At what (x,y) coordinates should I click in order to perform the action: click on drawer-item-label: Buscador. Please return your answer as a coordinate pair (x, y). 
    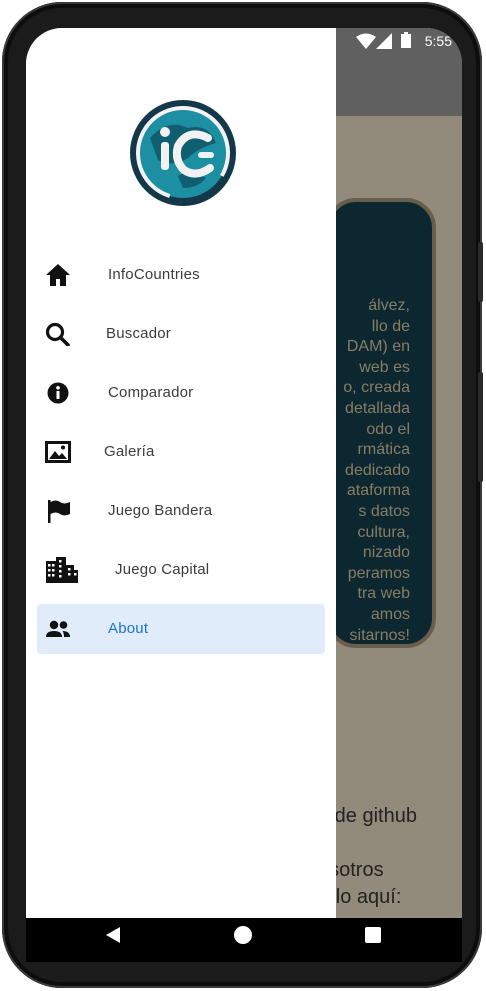
    Looking at the image, I should click on (138, 333).